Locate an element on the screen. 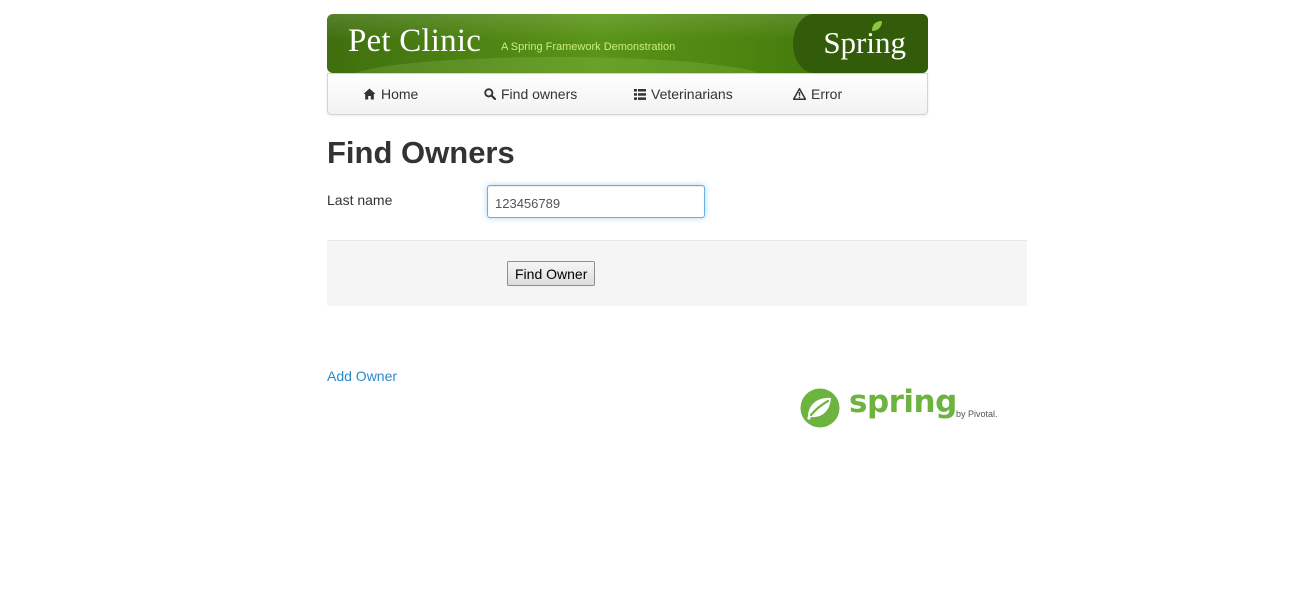 The height and width of the screenshot is (608, 1303). find-owner-button: Find Owner is located at coordinates (551, 273).